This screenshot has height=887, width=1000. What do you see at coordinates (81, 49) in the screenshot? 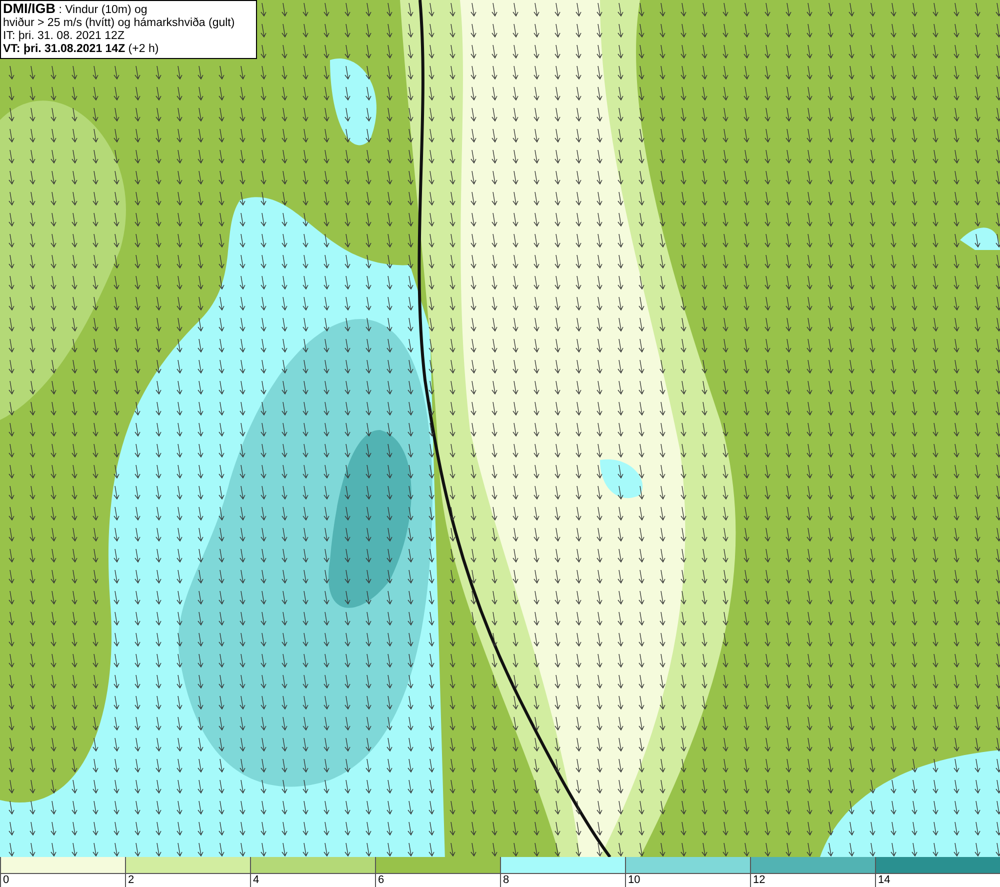
I see `info-text: VT: þri. 31.08.2021 14Z (+2 h)` at bounding box center [81, 49].